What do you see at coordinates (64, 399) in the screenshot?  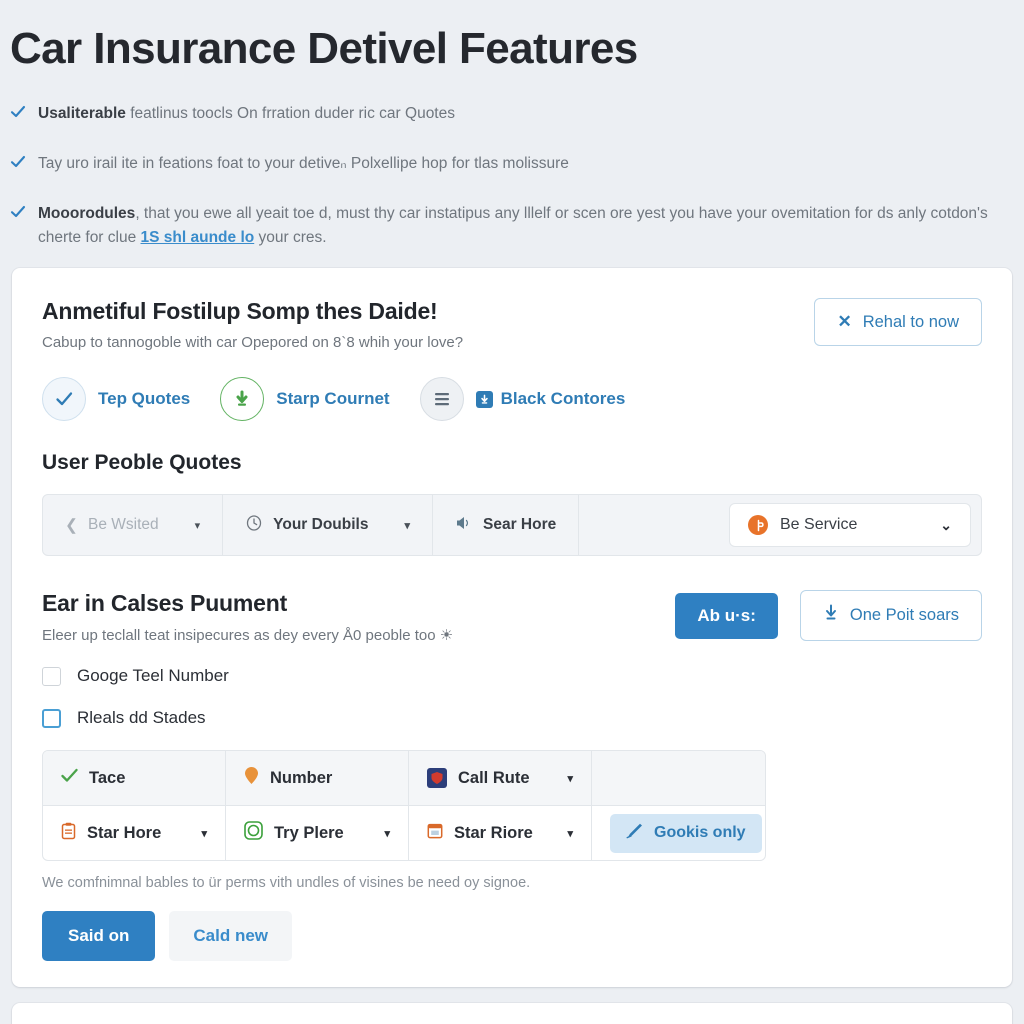 I see `check-circle-icon` at bounding box center [64, 399].